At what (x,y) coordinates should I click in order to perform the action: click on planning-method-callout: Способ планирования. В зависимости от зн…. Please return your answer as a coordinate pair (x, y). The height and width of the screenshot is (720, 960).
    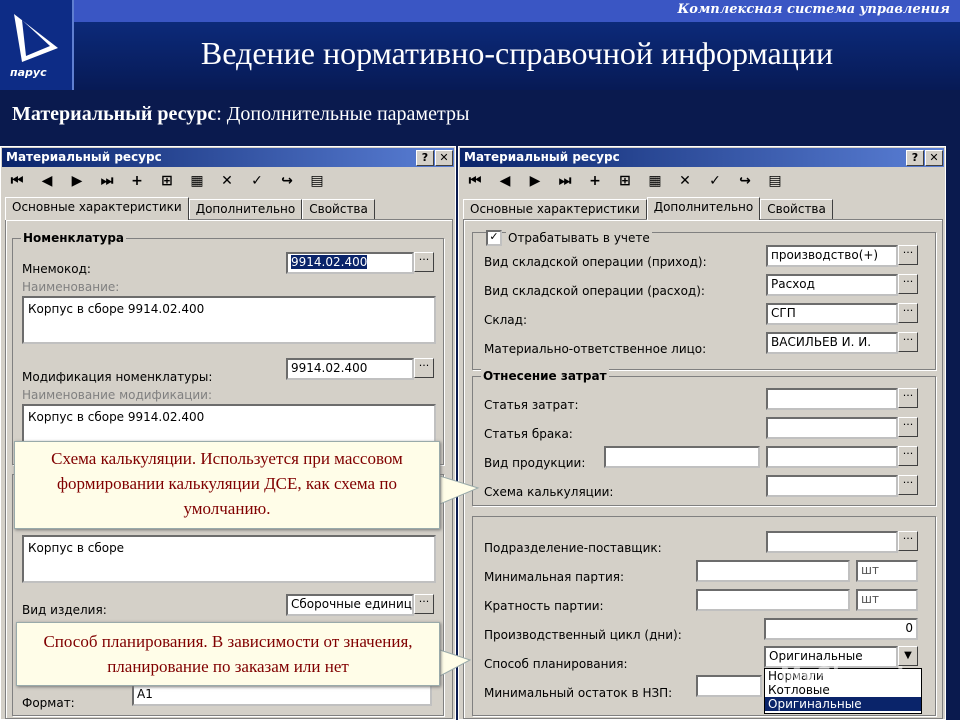
    Looking at the image, I should click on (228, 654).